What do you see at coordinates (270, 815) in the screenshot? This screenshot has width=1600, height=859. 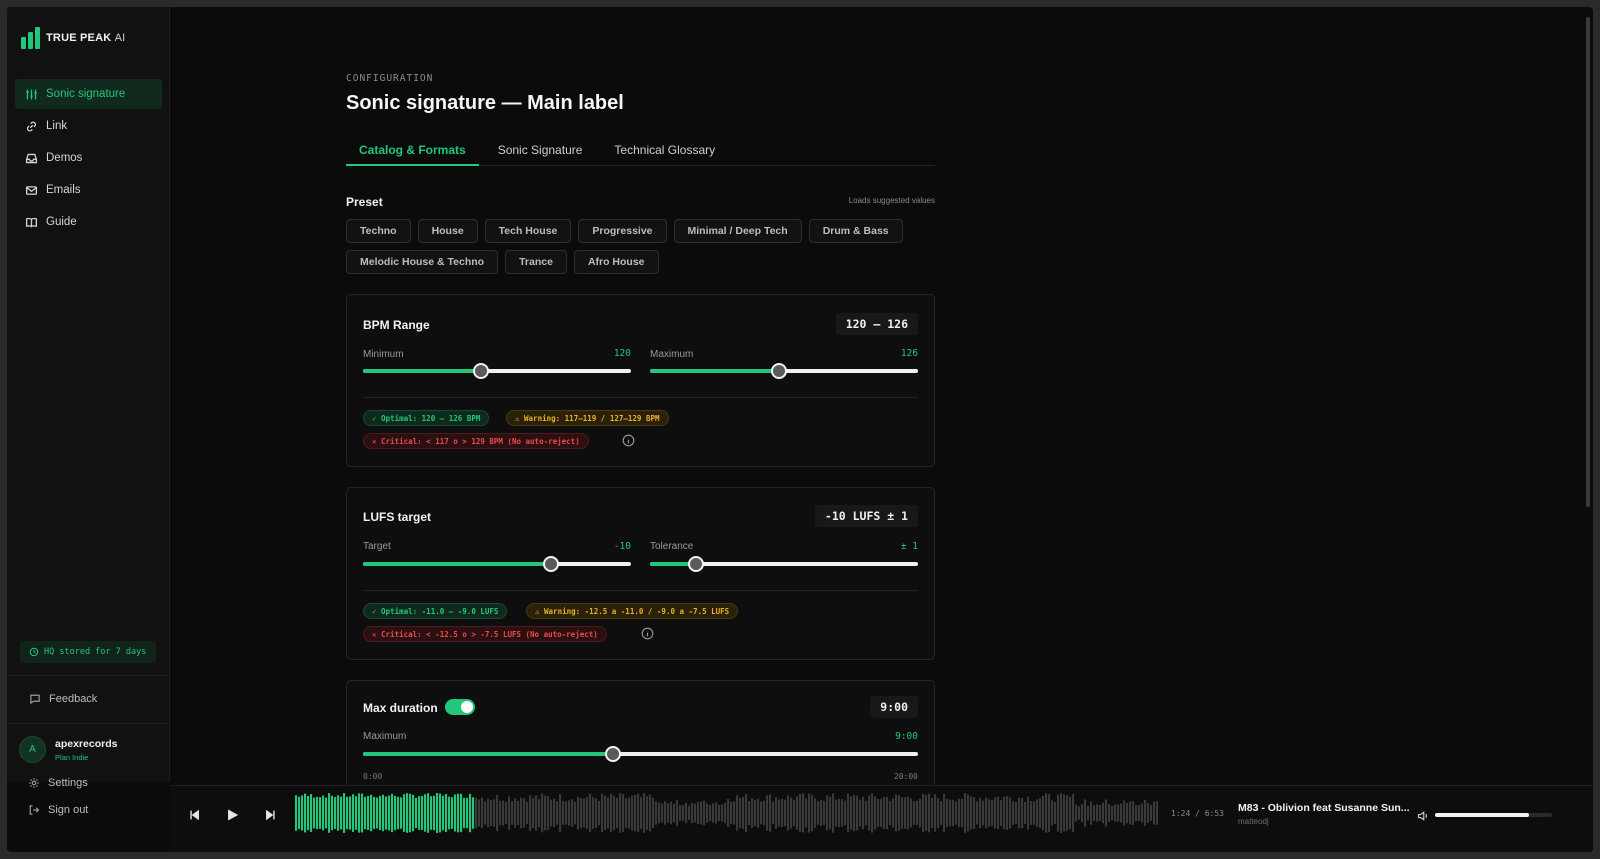 I see `next-button` at bounding box center [270, 815].